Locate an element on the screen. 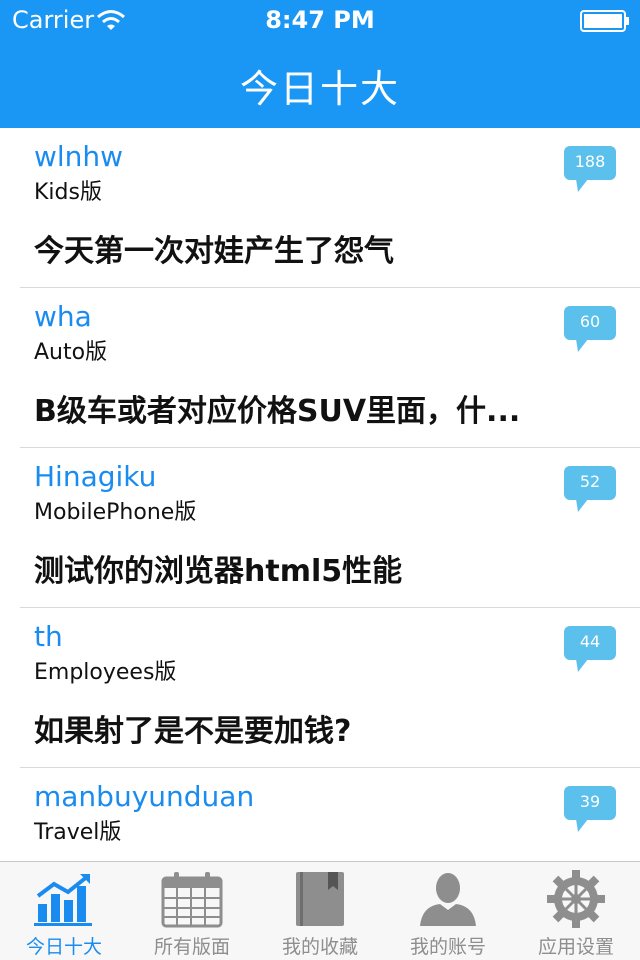 Image resolution: width=640 pixels, height=960 pixels. topic-author: manbuyunduan is located at coordinates (144, 796).